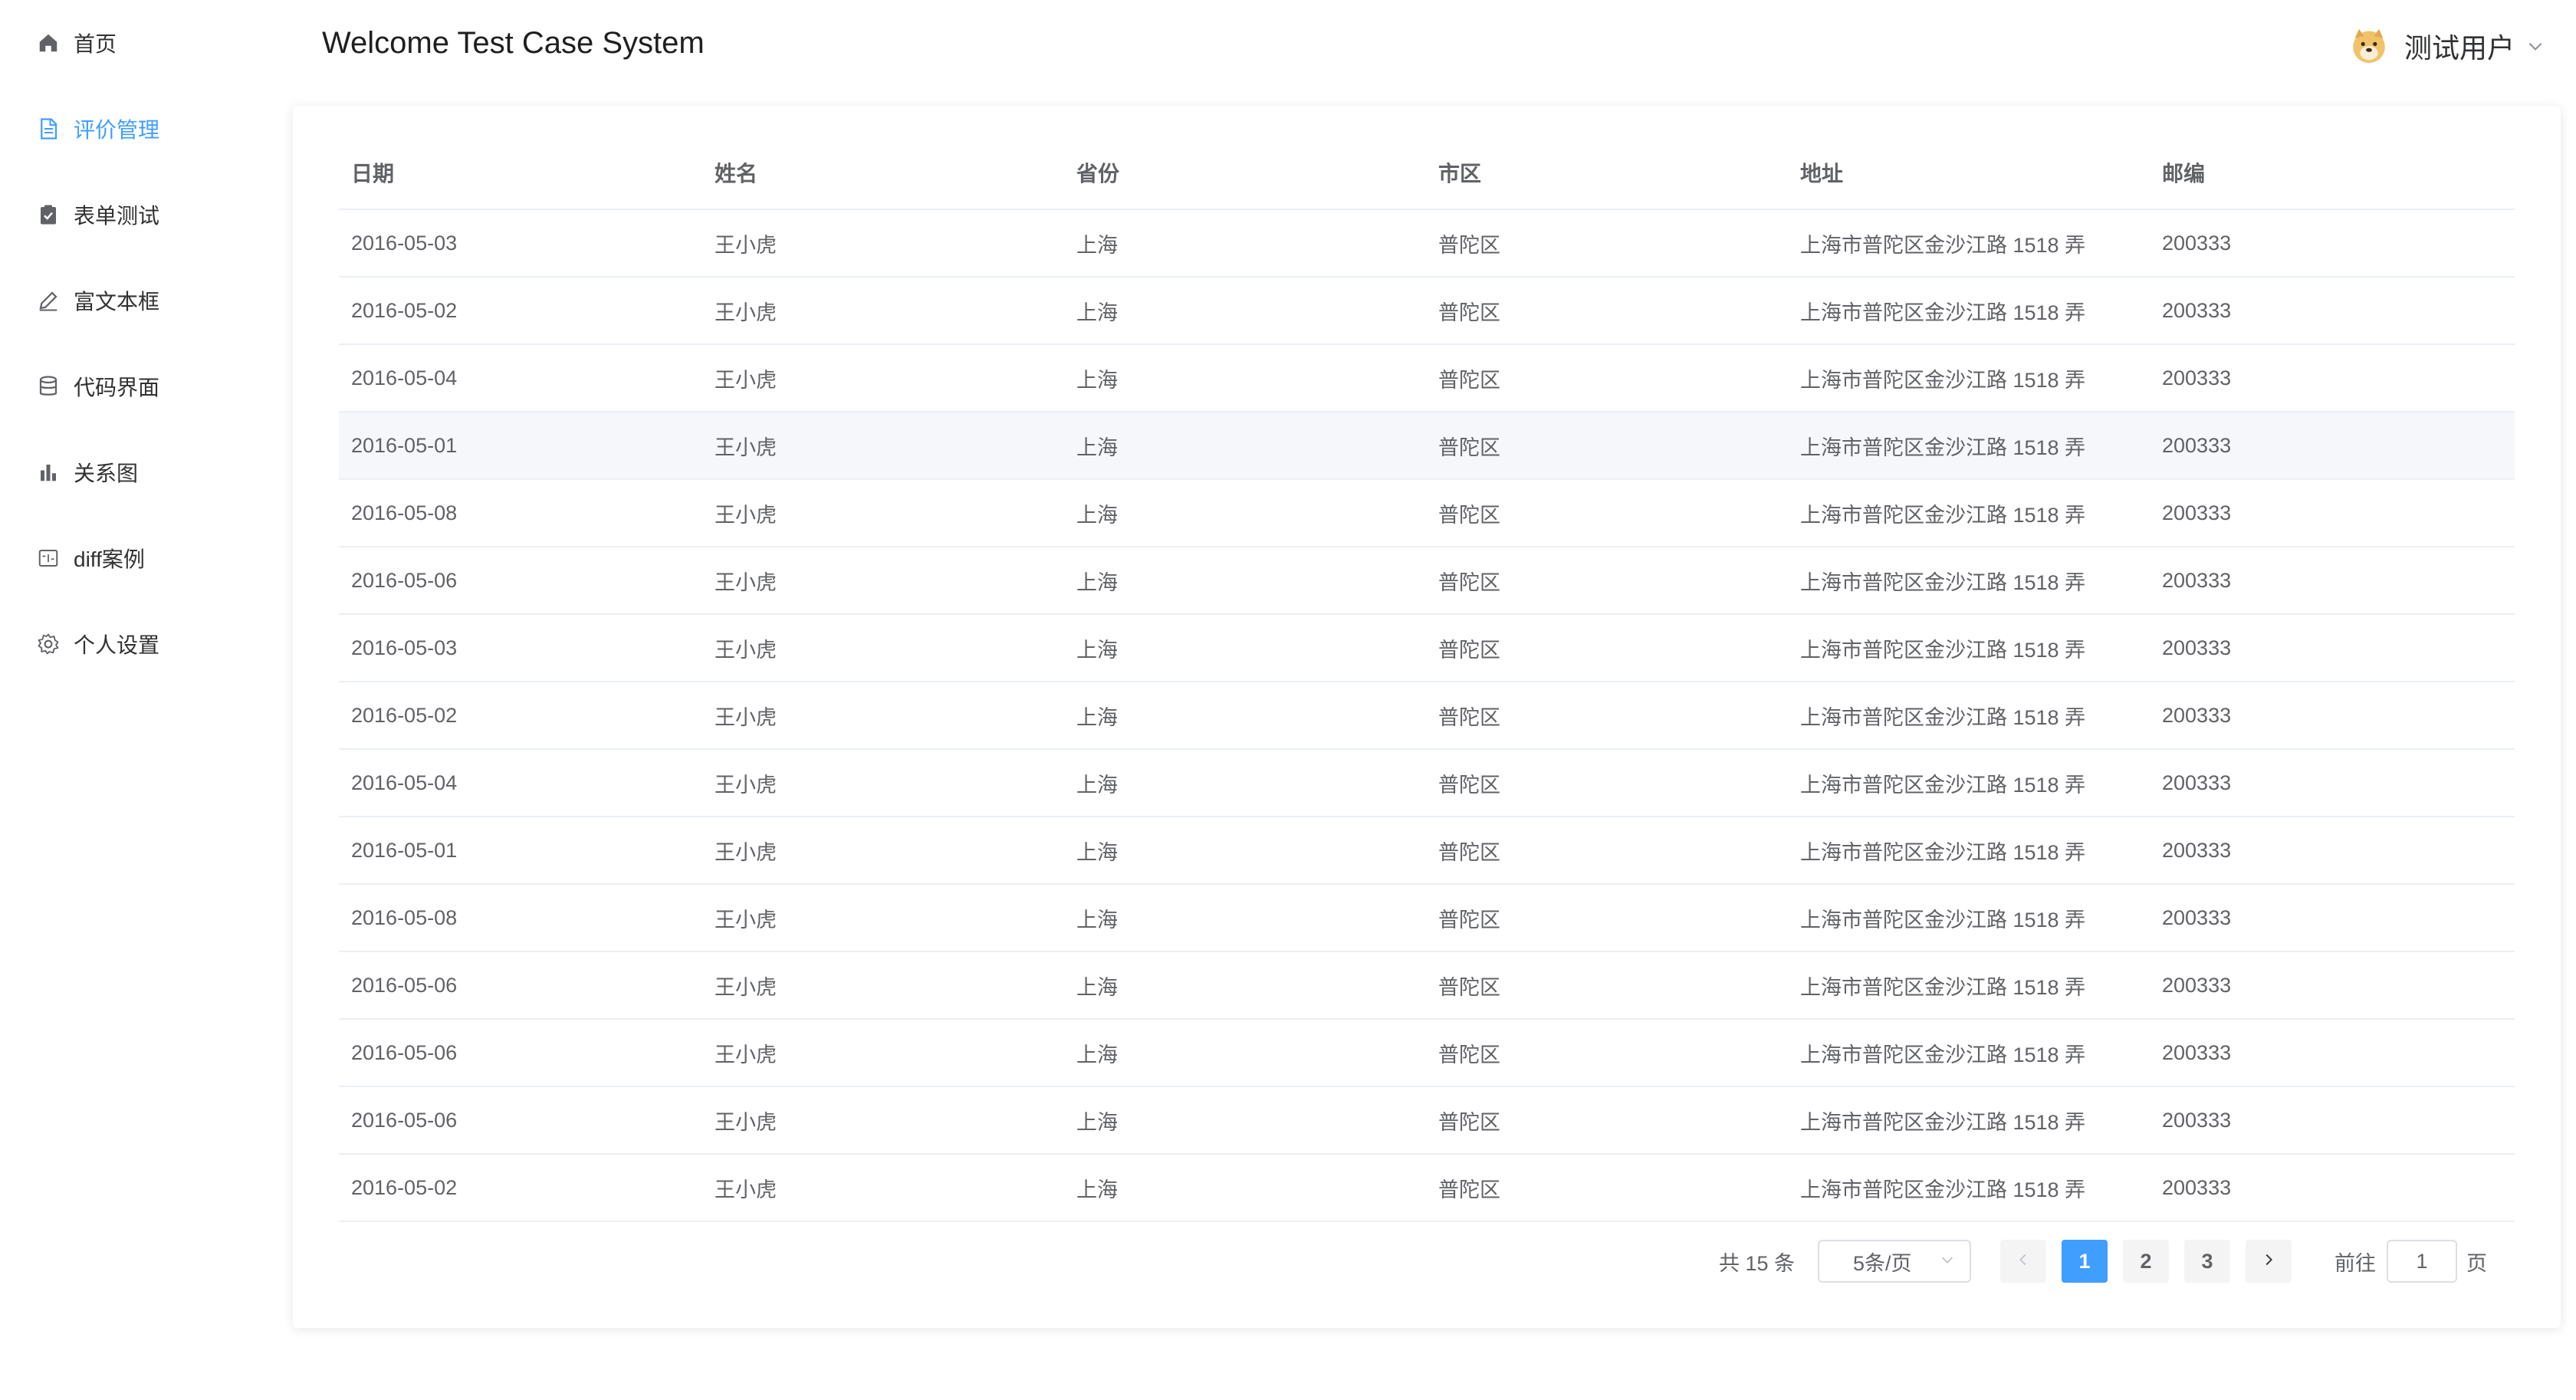 Image resolution: width=2576 pixels, height=1400 pixels. I want to click on clipboard-check-icon, so click(48, 215).